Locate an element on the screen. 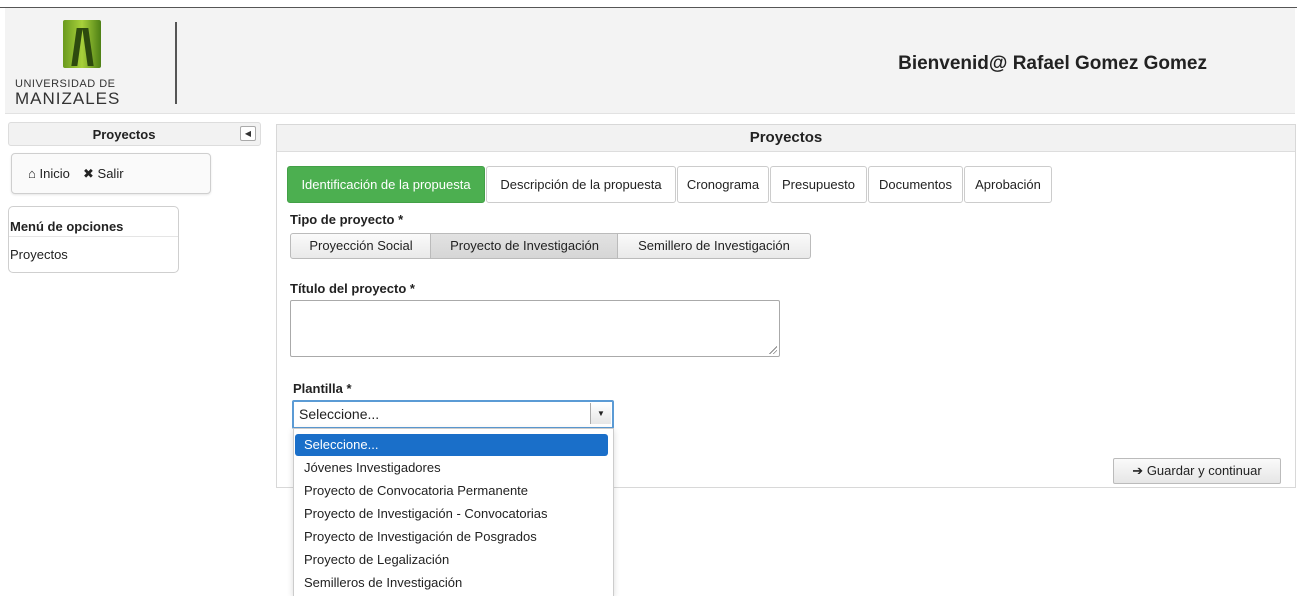  save-label: Guardar y continuar is located at coordinates (1204, 470).